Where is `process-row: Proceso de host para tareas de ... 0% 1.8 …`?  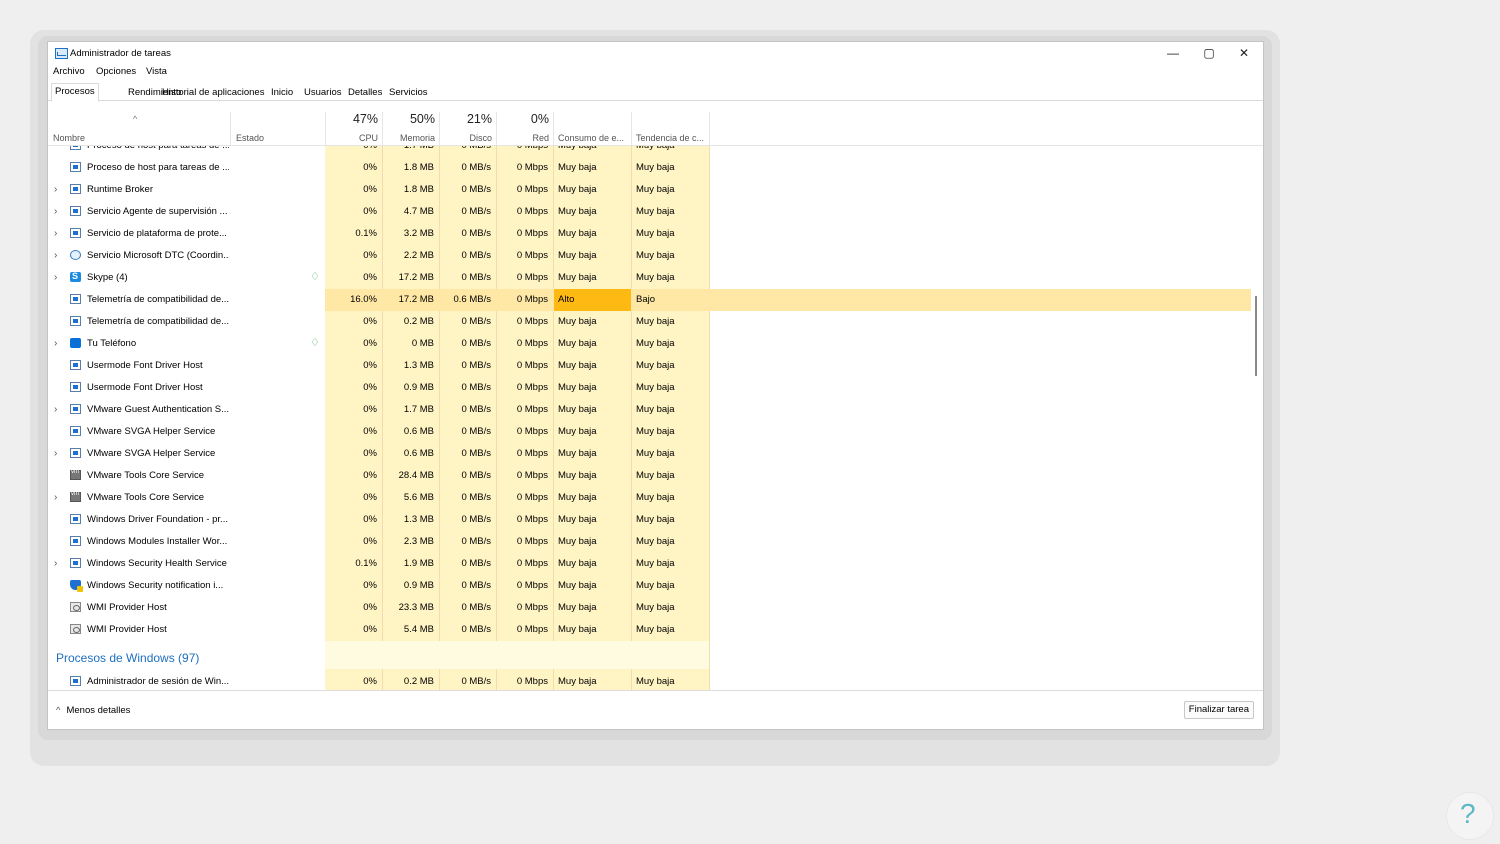 process-row: Proceso de host para tareas de ... 0% 1.8 … is located at coordinates (649, 168).